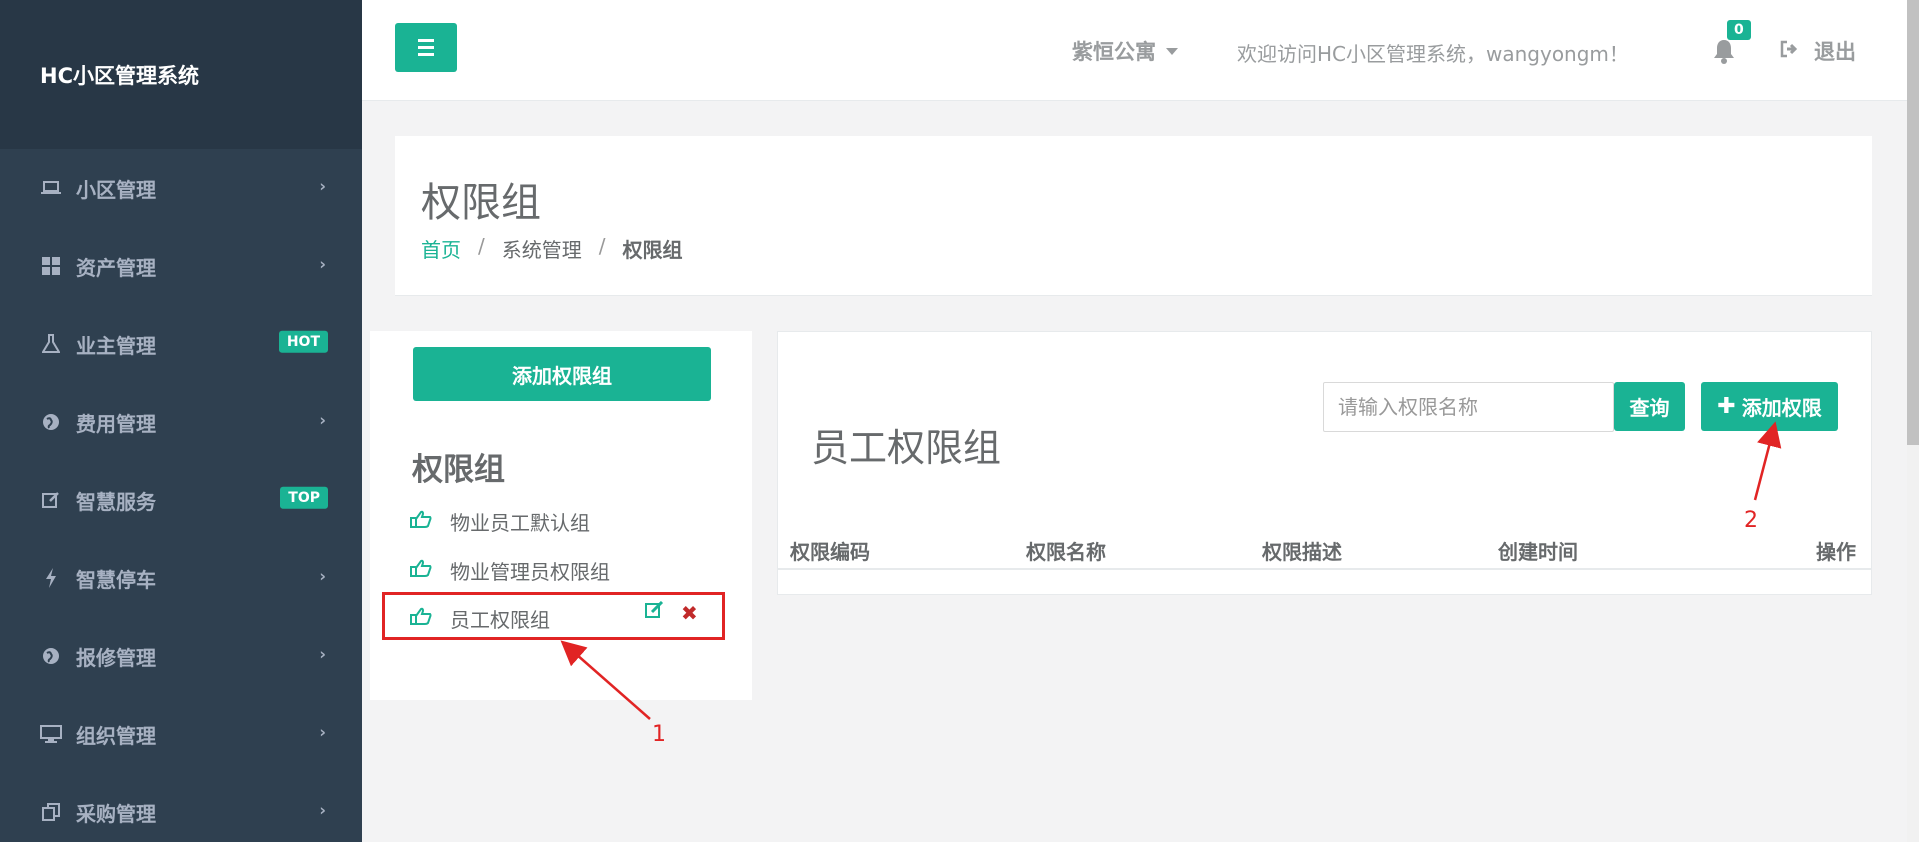  I want to click on permission-group-title: 权限组, so click(458, 470).